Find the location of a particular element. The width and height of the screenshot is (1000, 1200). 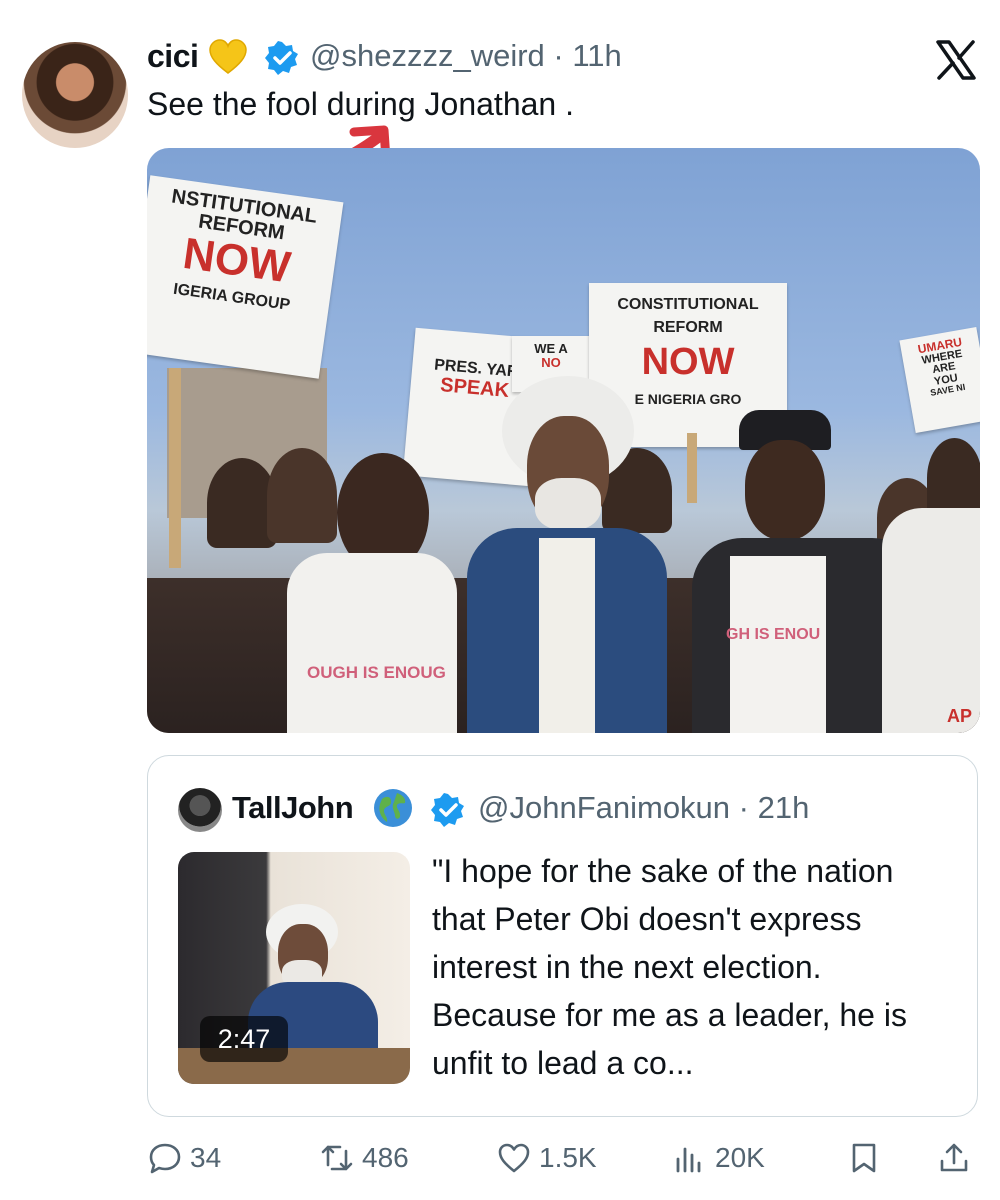

views-button: 20K is located at coordinates (719, 1158).